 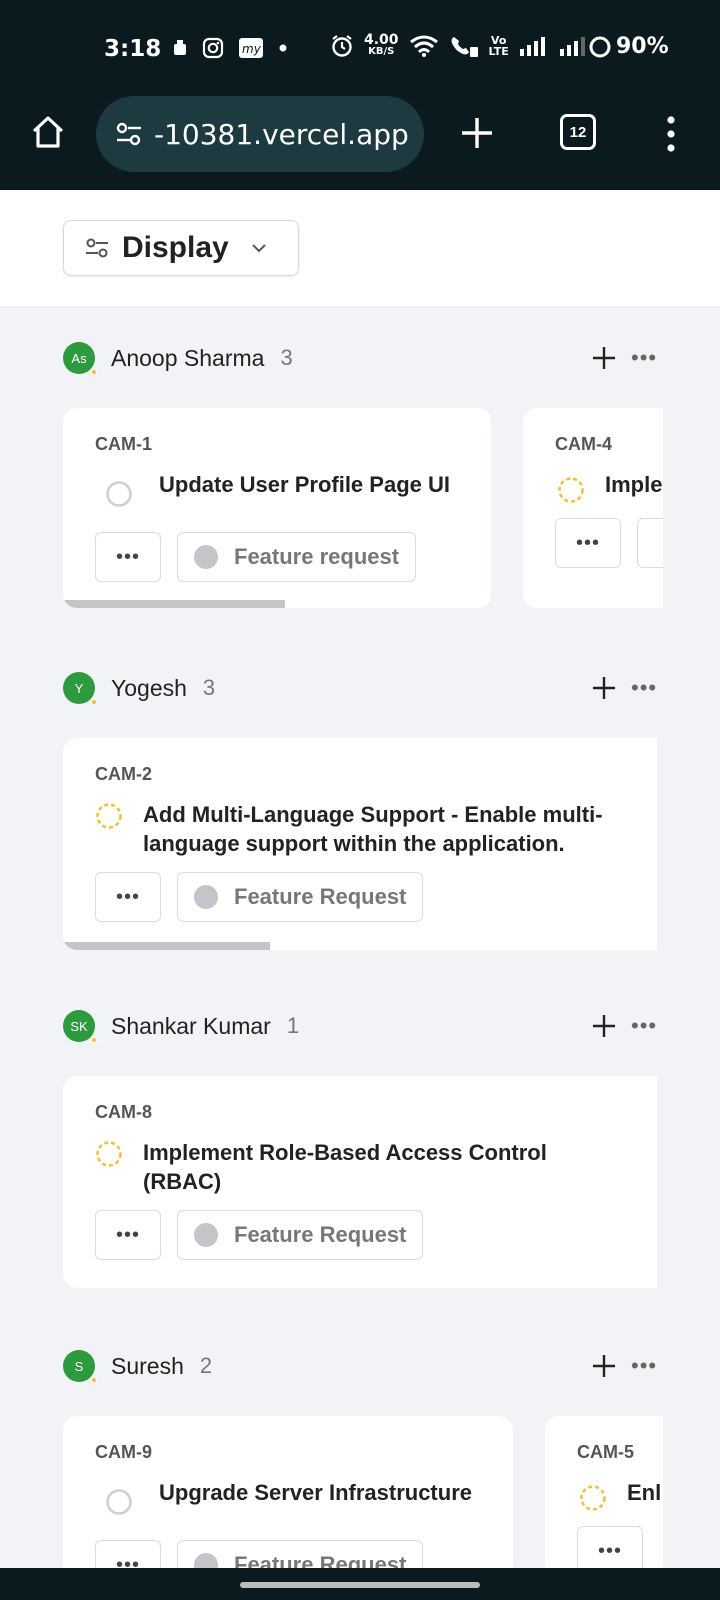 I want to click on chevron-down-icon, so click(x=259, y=248).